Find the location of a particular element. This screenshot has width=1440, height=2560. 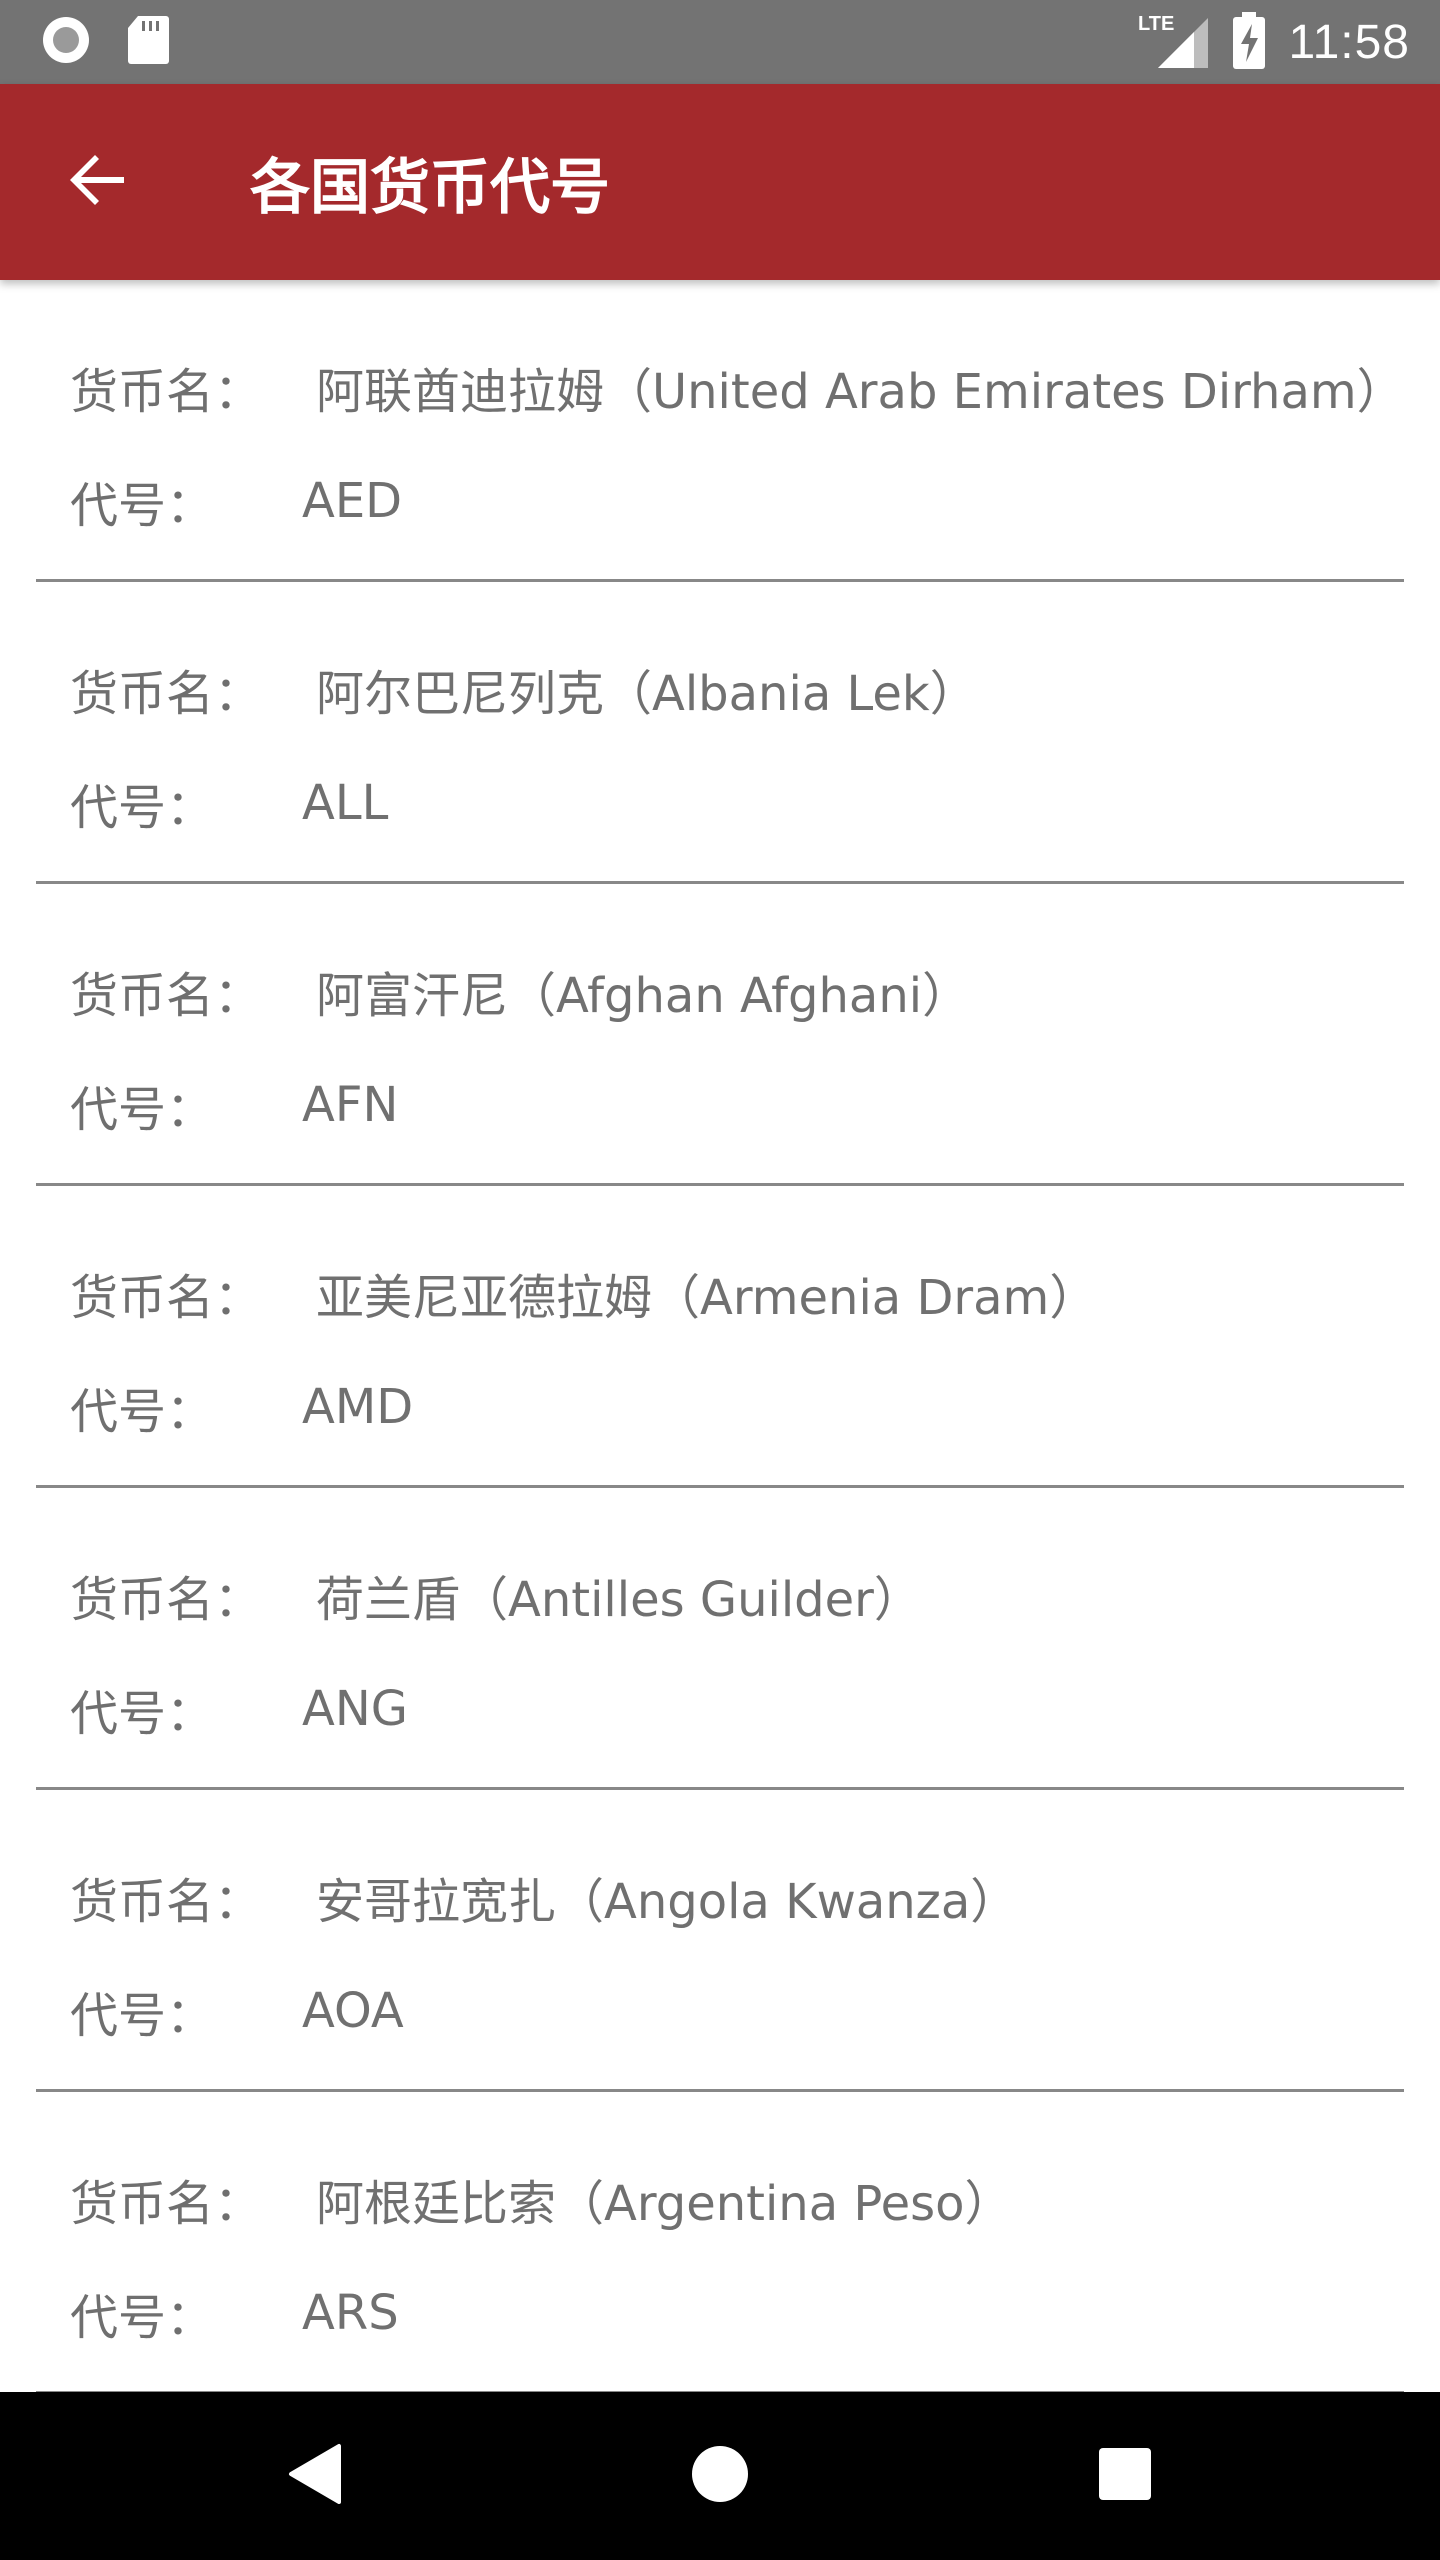

home-circle-icon is located at coordinates (720, 2476).